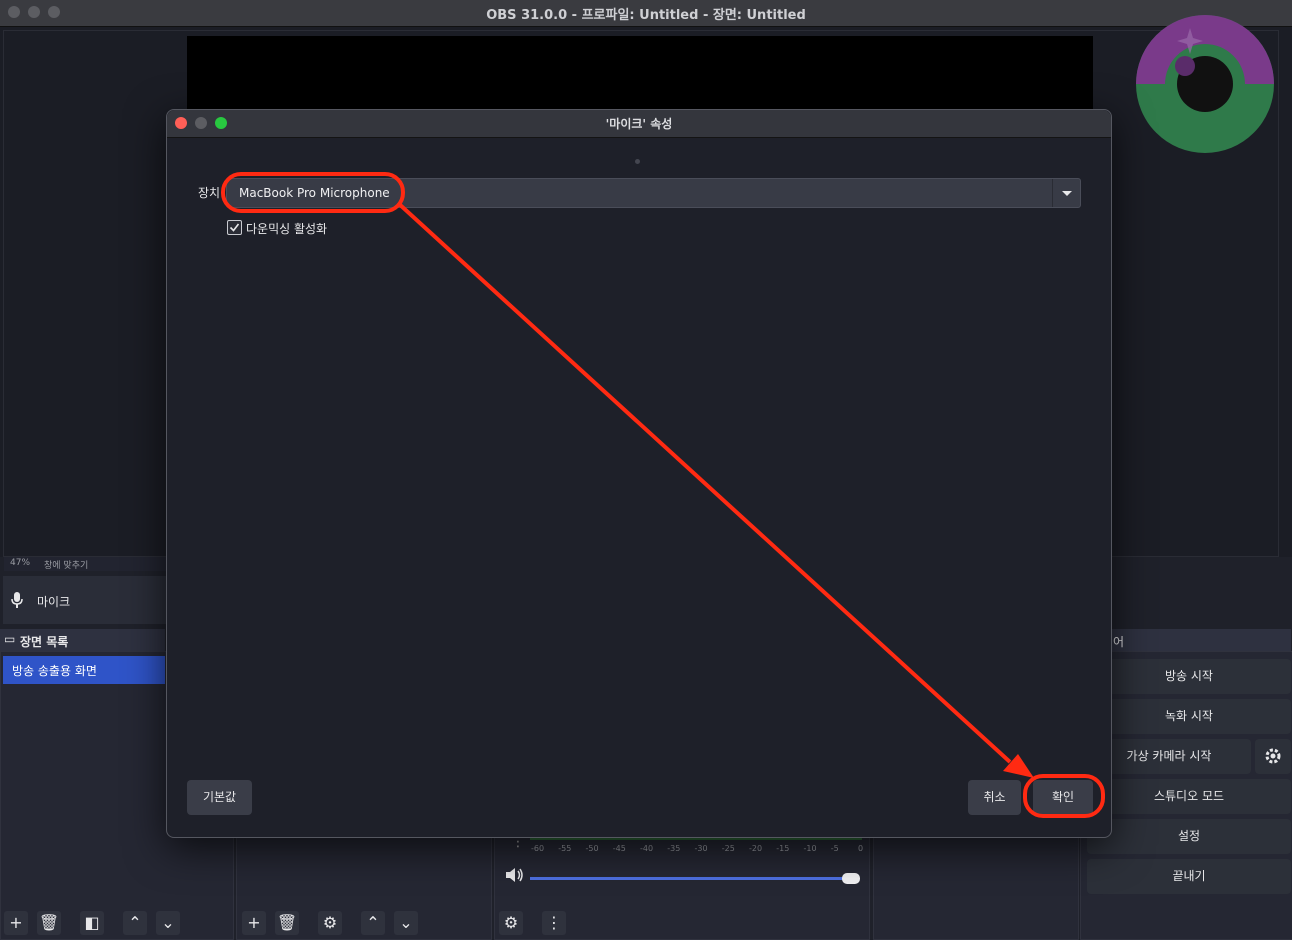 This screenshot has height=940, width=1292. I want to click on remove-source-button: 🗑, so click(287, 923).